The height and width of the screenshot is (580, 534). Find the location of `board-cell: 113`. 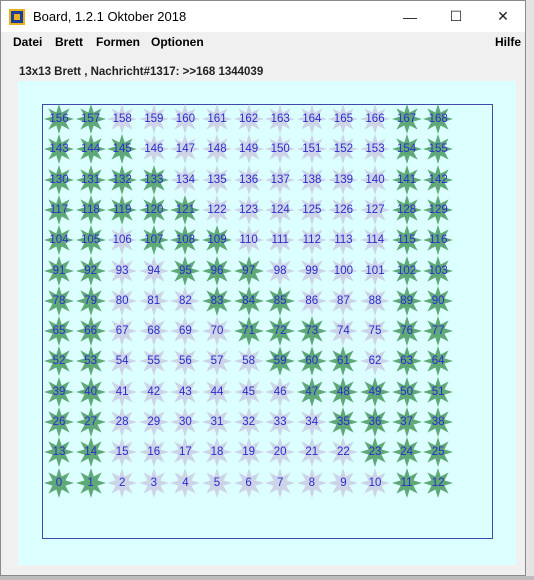

board-cell: 113 is located at coordinates (343, 240).